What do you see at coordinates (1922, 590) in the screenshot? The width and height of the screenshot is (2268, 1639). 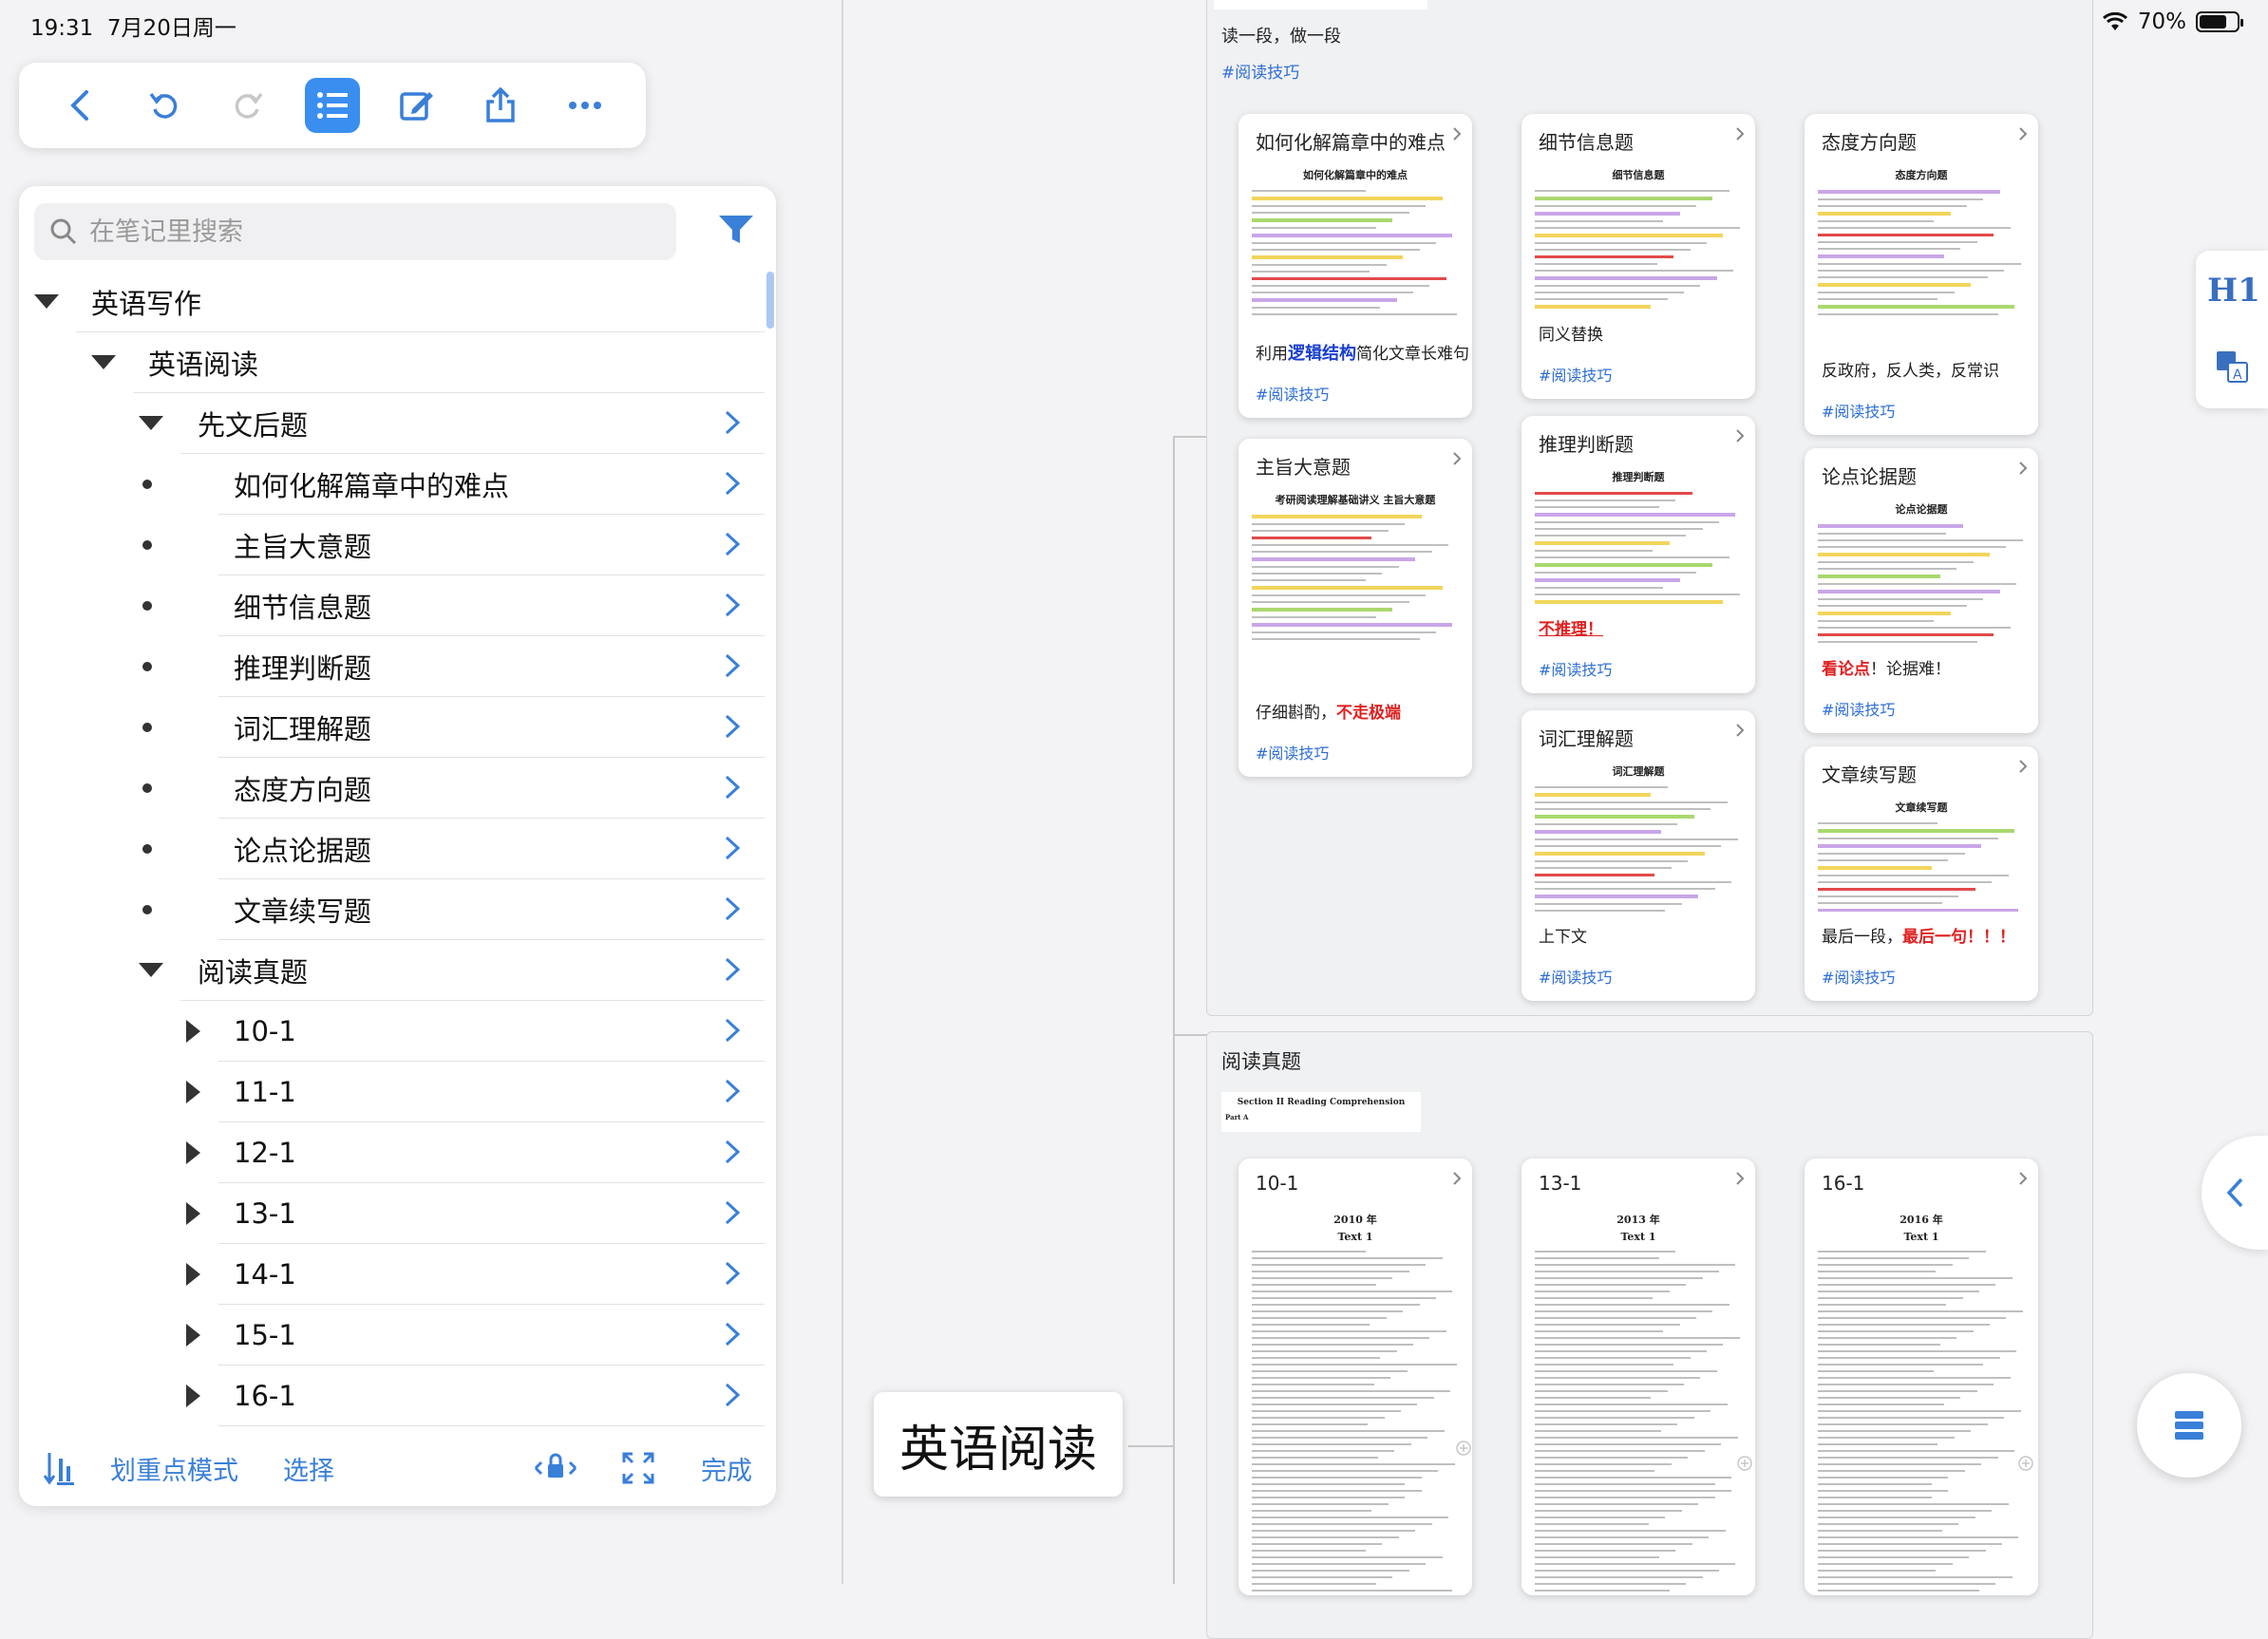 I see `skill-card: 论点论据题 论点论据题 看论点！论据难！ #阅读技巧` at bounding box center [1922, 590].